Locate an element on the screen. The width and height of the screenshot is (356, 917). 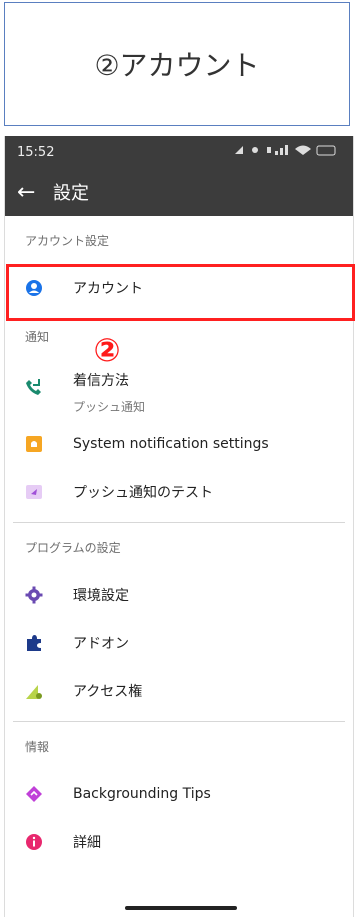
list-item-permissions: アクセス権 is located at coordinates (179, 691).